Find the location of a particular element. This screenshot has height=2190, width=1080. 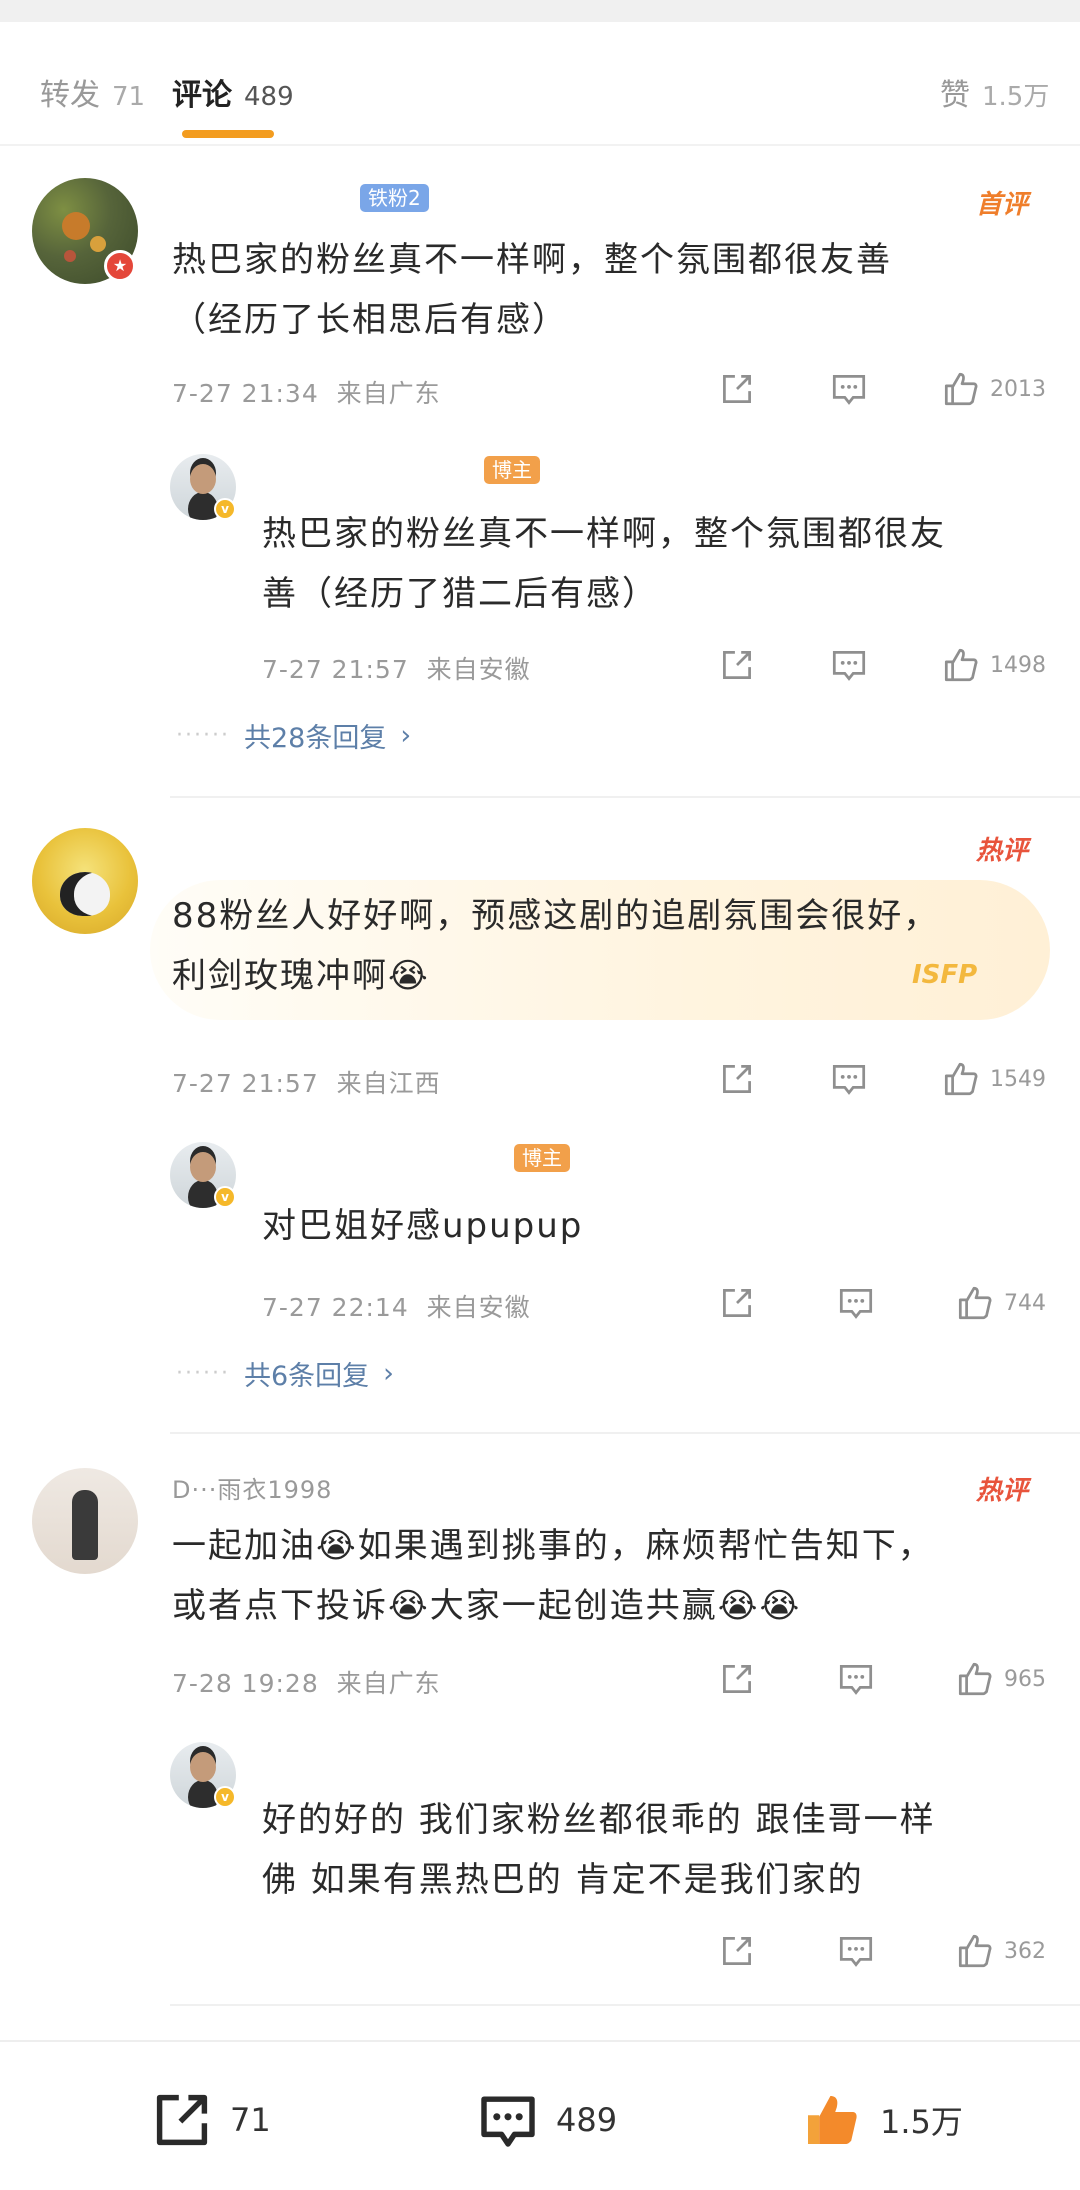

comment-line: 一起加油😭如果遇到挑事的，麻烦帮忙告知下， is located at coordinates (553, 1546).